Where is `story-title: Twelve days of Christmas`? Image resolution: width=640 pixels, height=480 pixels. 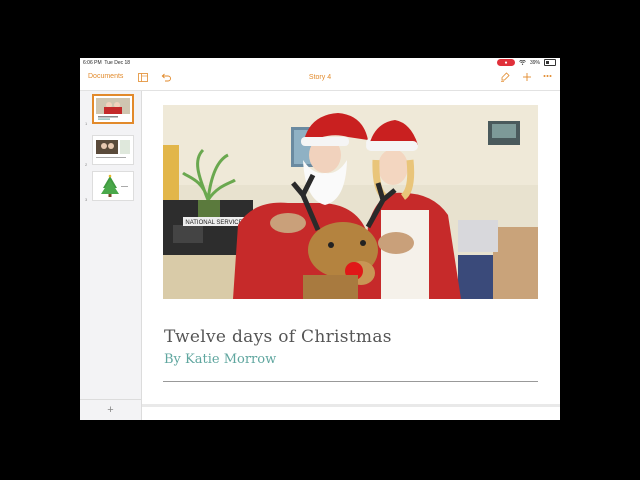 story-title: Twelve days of Christmas is located at coordinates (278, 337).